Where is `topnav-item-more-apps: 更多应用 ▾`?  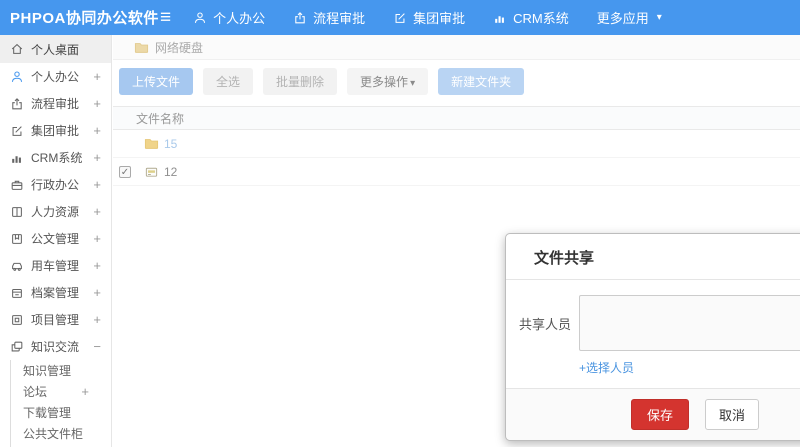
topnav-item-more-apps: 更多应用 ▾ is located at coordinates (629, 17).